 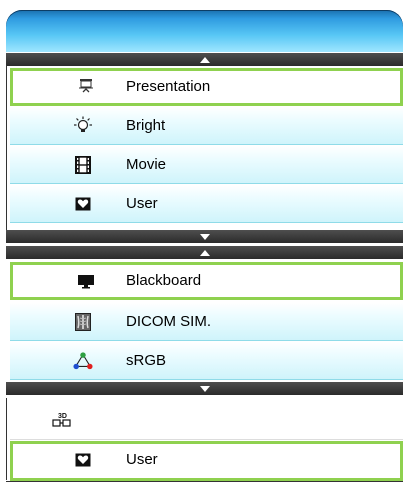 What do you see at coordinates (206, 461) in the screenshot?
I see `menu-item-user-2: User` at bounding box center [206, 461].